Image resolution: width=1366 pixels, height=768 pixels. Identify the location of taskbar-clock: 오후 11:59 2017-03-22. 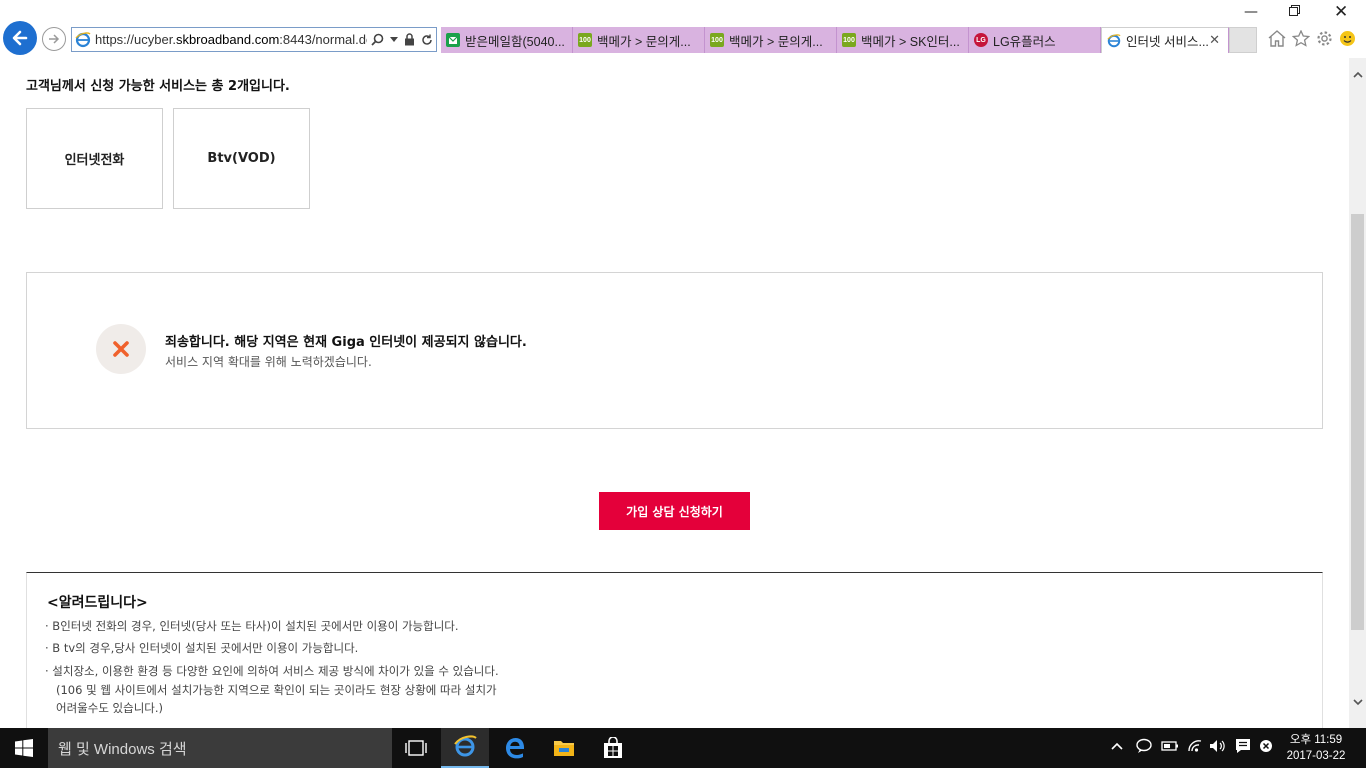
(1316, 748).